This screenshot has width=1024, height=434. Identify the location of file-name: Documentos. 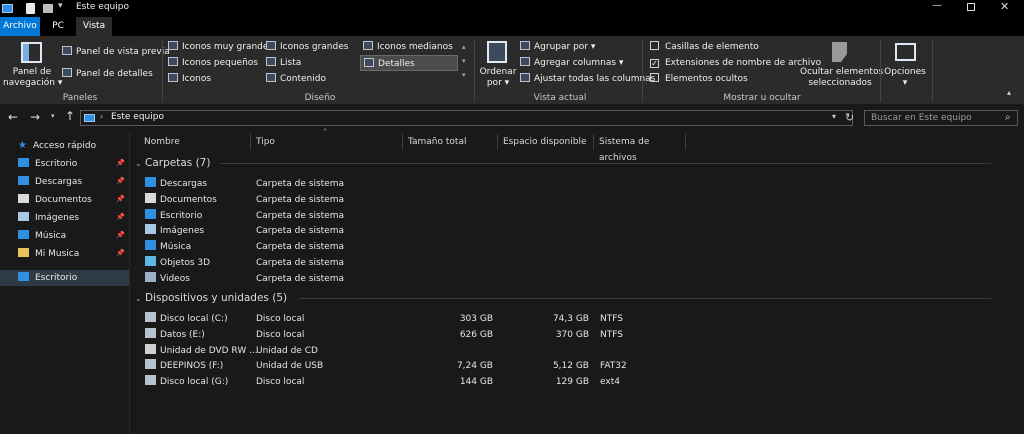
(188, 199).